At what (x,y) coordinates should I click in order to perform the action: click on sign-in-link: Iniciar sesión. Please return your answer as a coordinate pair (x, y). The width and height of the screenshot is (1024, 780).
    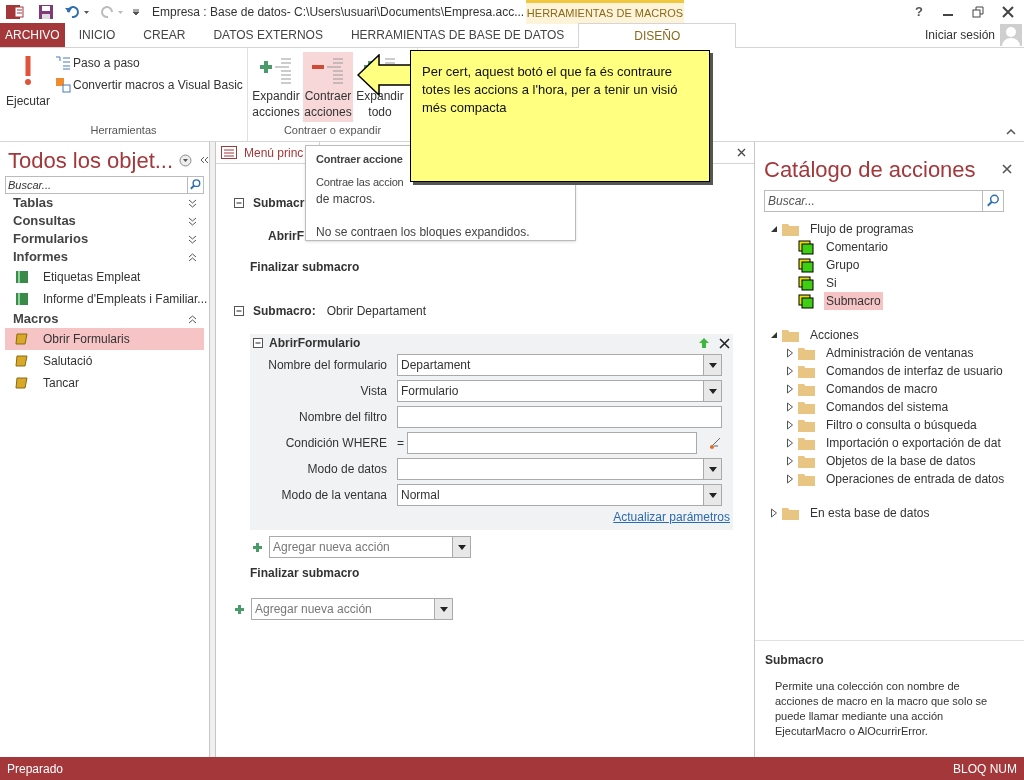
    Looking at the image, I should click on (959, 35).